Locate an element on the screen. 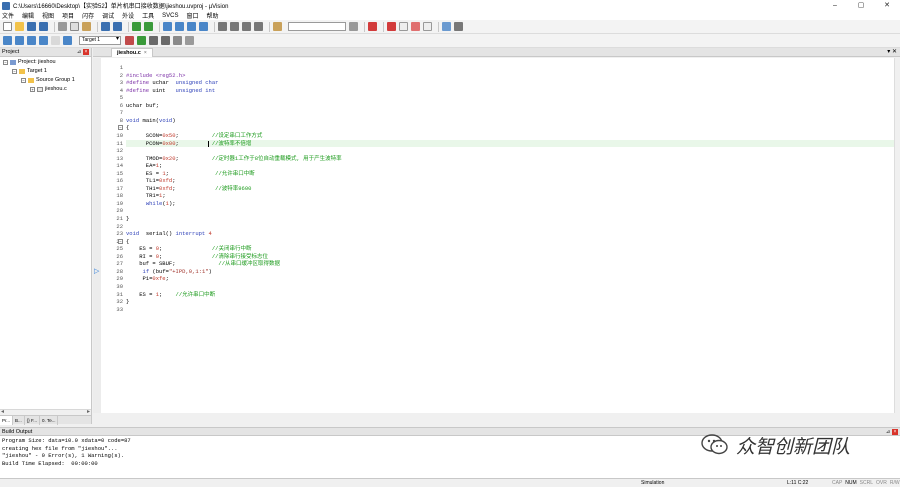 The height and width of the screenshot is (487, 900). tree-item-2: − Source Group 1 is located at coordinates (48, 80).